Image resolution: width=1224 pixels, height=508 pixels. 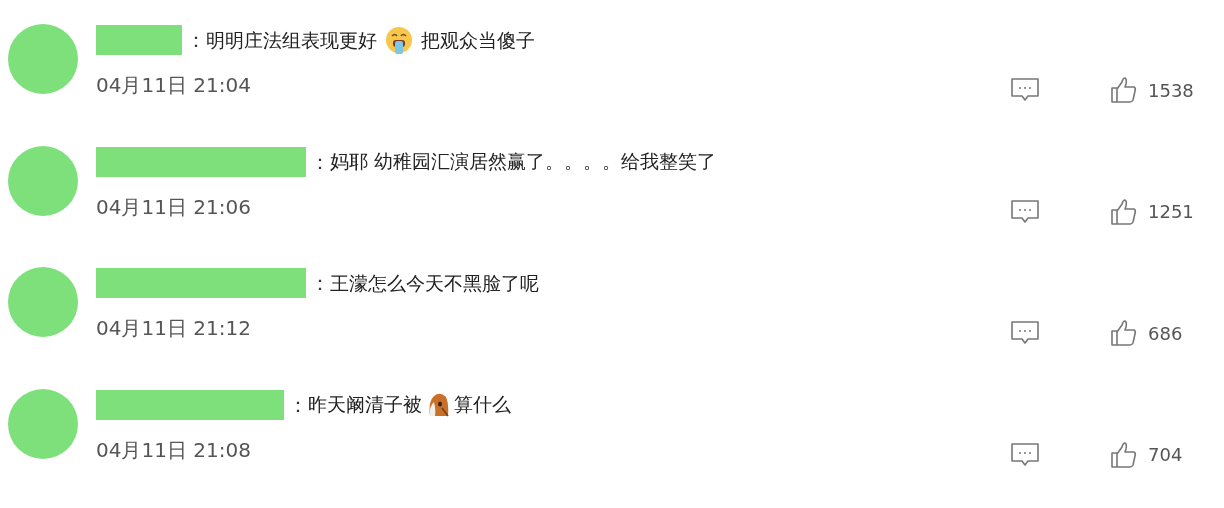 I want to click on like-count: 704, so click(x=1166, y=455).